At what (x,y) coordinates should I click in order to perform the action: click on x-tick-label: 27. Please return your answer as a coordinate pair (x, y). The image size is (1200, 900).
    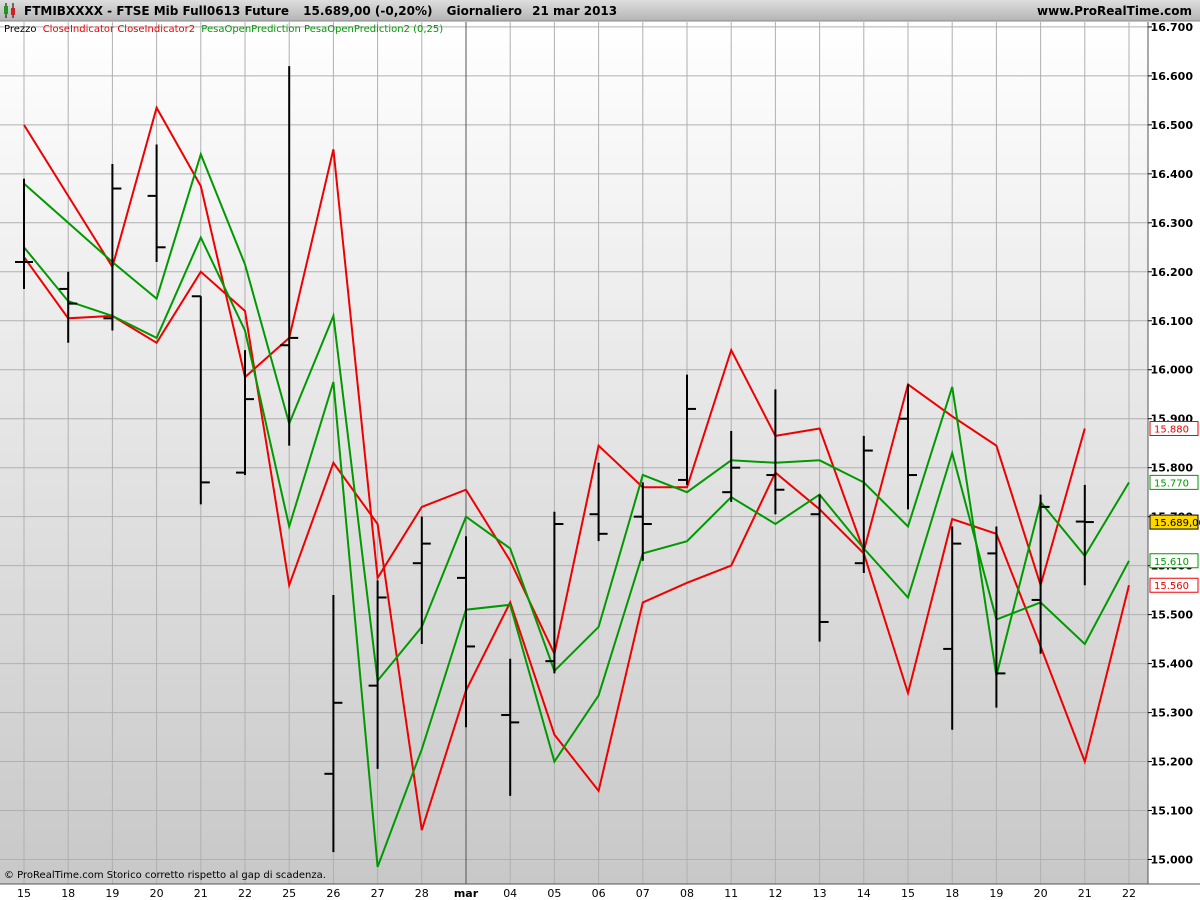
    Looking at the image, I should click on (378, 893).